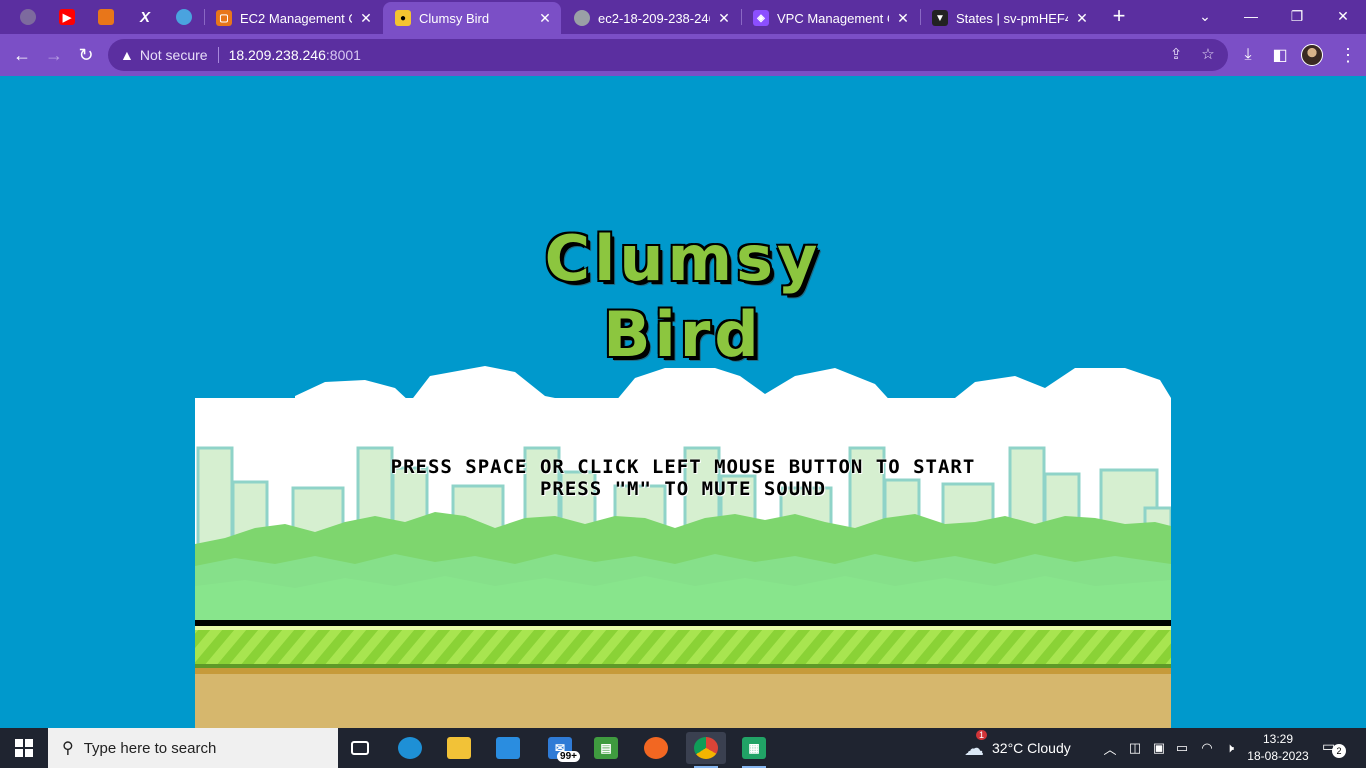 The height and width of the screenshot is (768, 1366). I want to click on brave-icon, so click(656, 748).